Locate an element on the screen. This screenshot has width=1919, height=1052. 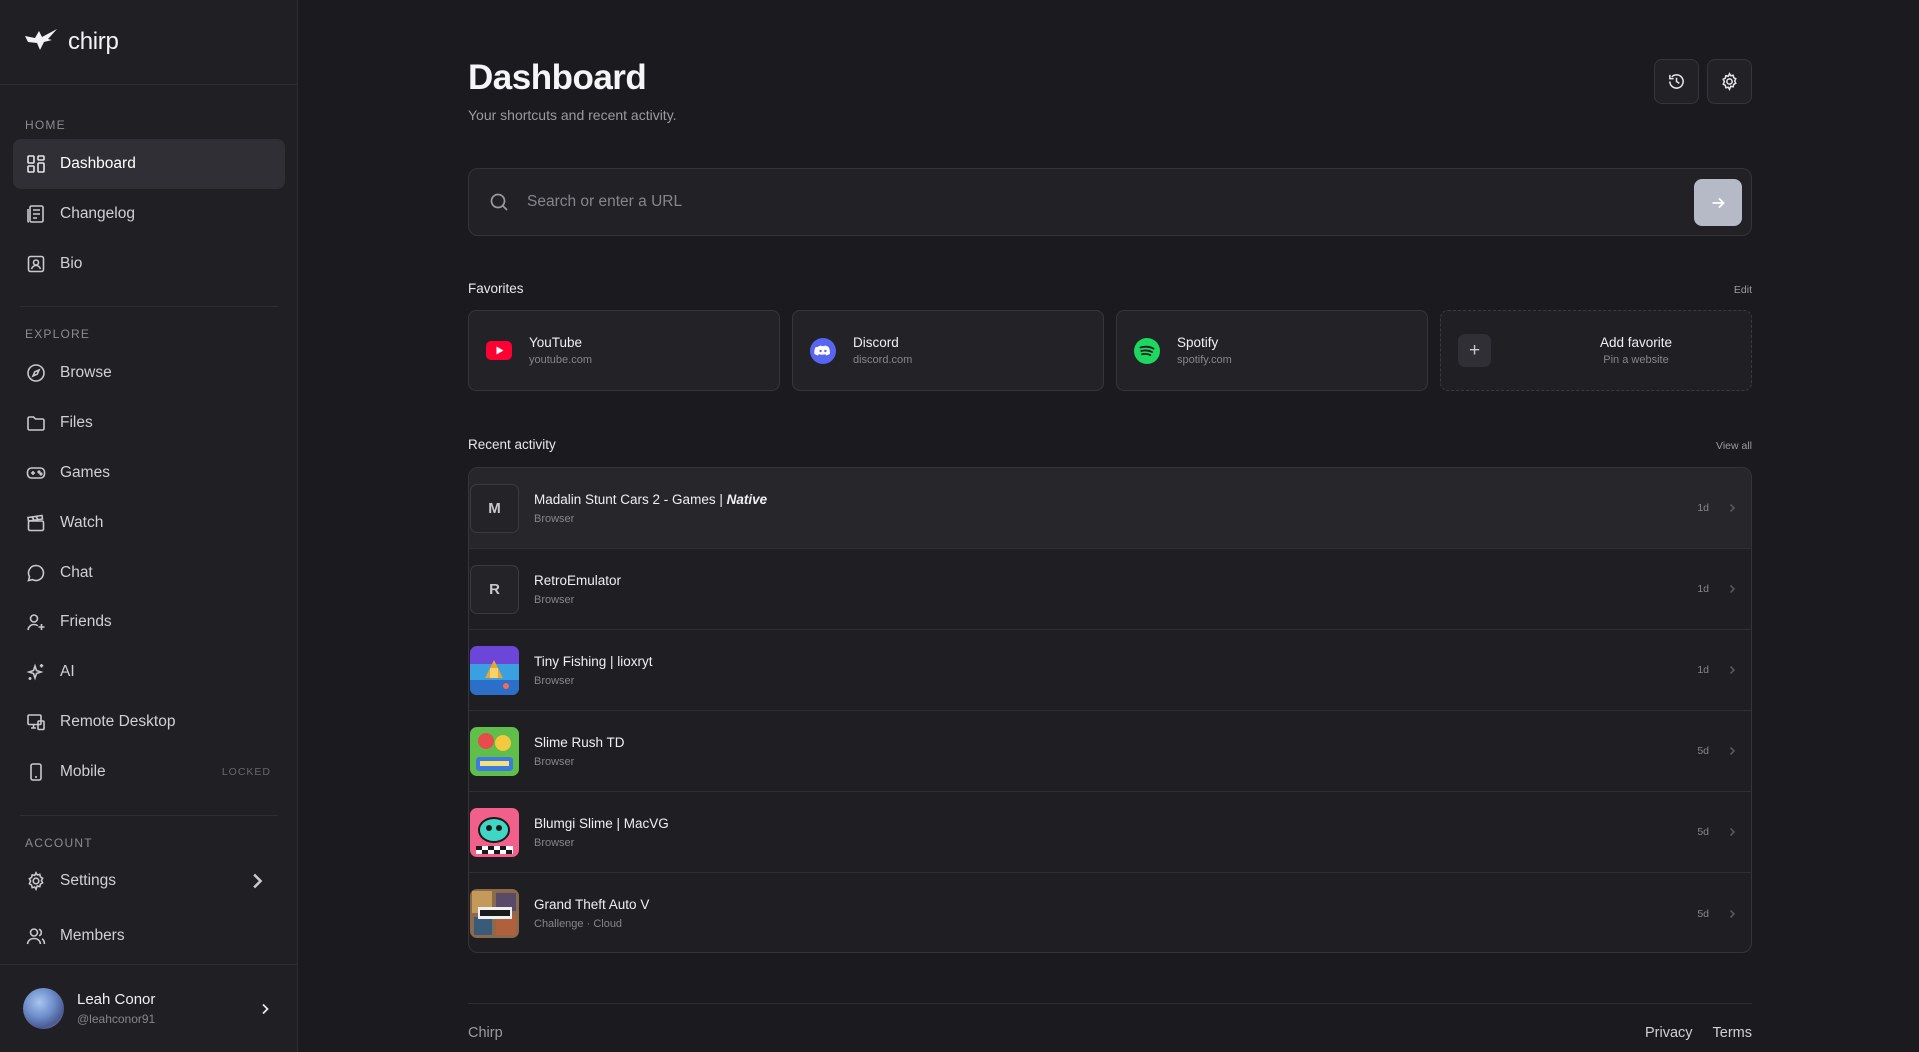
discord-icon is located at coordinates (823, 350).